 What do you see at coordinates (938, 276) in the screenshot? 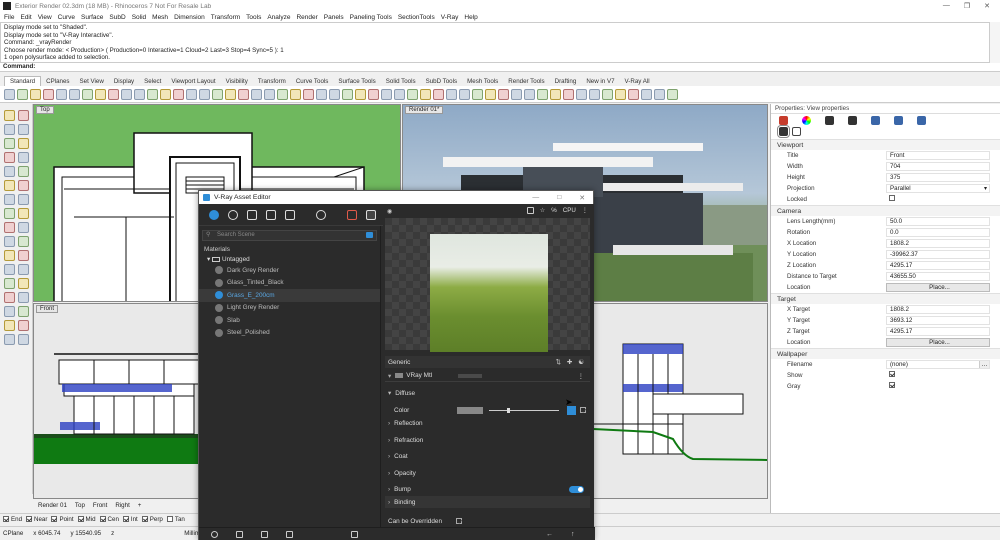
I see `prop-input: 43655.50` at bounding box center [938, 276].